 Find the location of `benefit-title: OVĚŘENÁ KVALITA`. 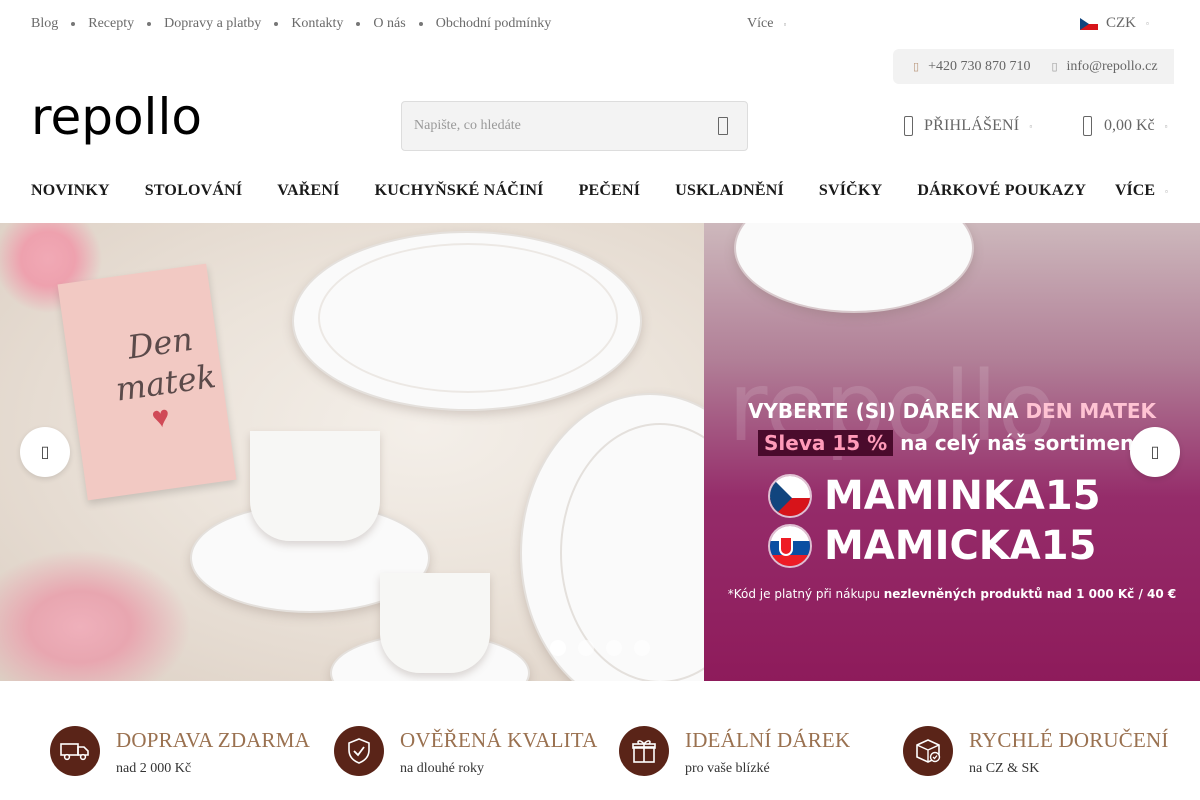

benefit-title: OVĚŘENÁ KVALITA is located at coordinates (499, 740).